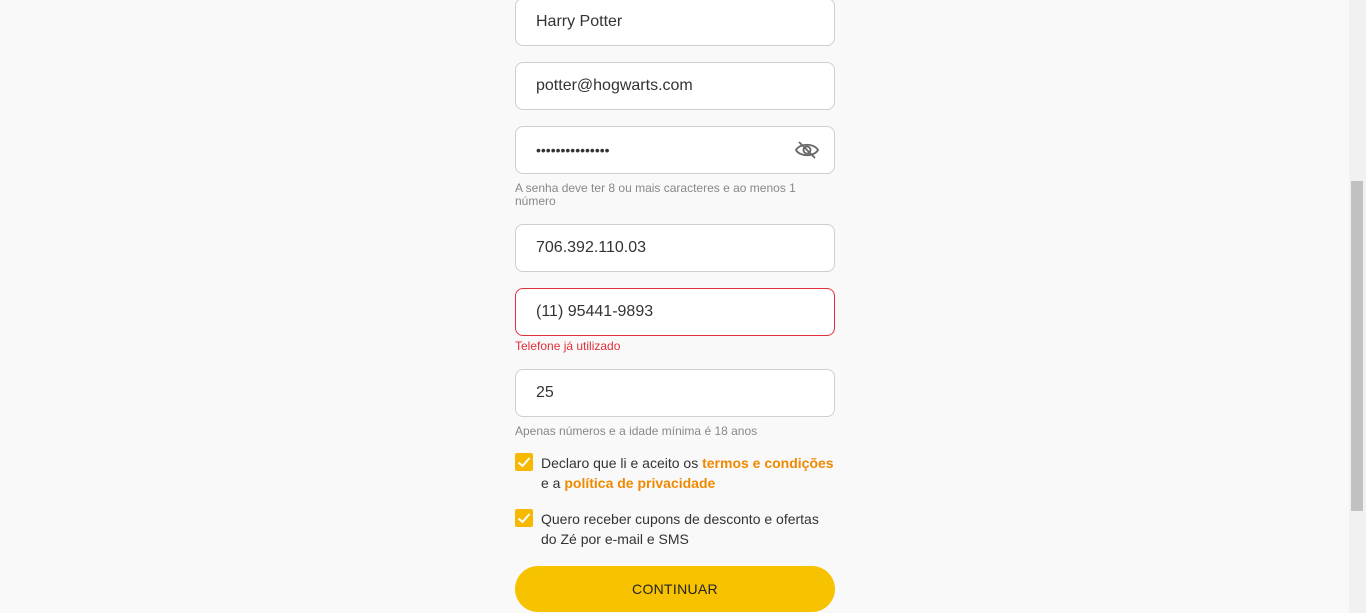 Image resolution: width=1366 pixels, height=613 pixels. I want to click on cpf-input, so click(675, 248).